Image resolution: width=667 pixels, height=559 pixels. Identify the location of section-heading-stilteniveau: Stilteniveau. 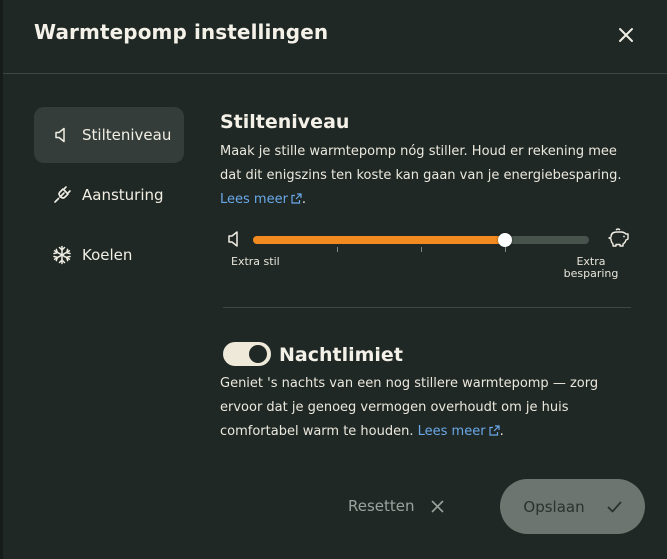
(285, 122).